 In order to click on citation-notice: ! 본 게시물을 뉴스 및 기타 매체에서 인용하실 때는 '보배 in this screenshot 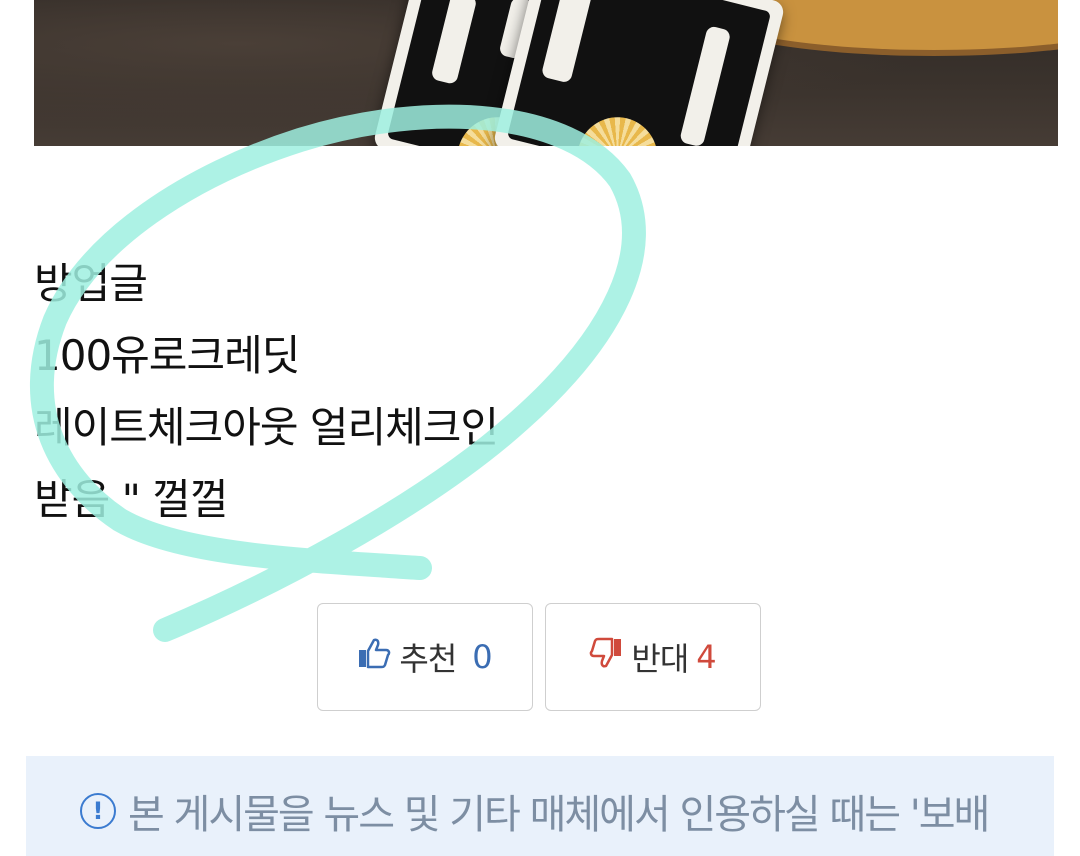, I will do `click(540, 806)`.